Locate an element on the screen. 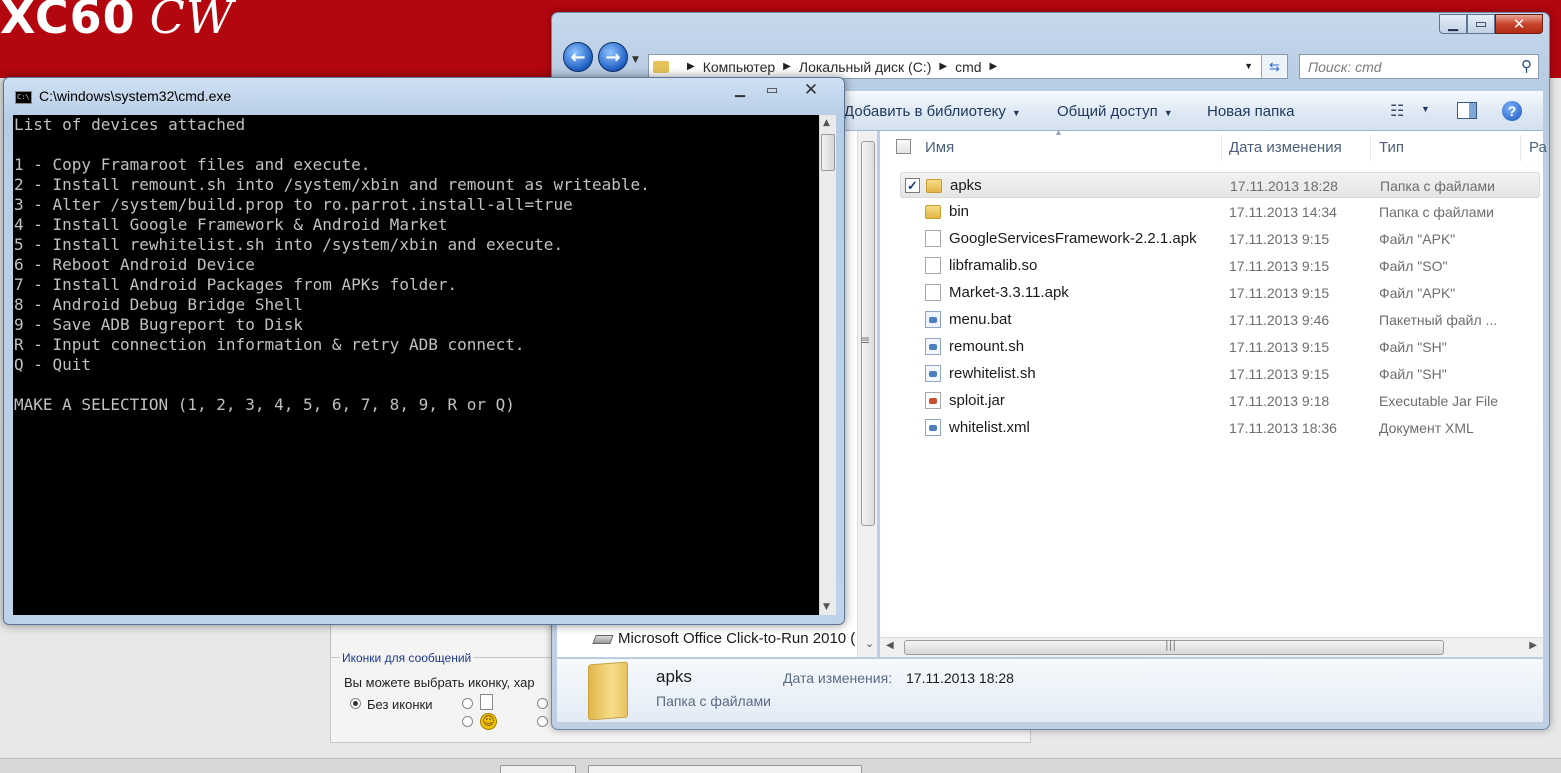 The width and height of the screenshot is (1561, 773). radio-no-icon-label: Без иконки is located at coordinates (400, 704).